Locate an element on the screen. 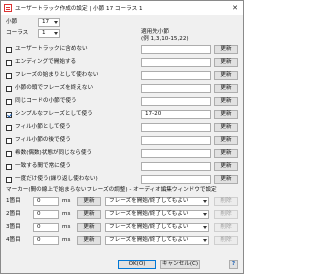 Image resolution: width=320 pixels, height=274 pixels. chorus-value: 1 is located at coordinates (44, 33).